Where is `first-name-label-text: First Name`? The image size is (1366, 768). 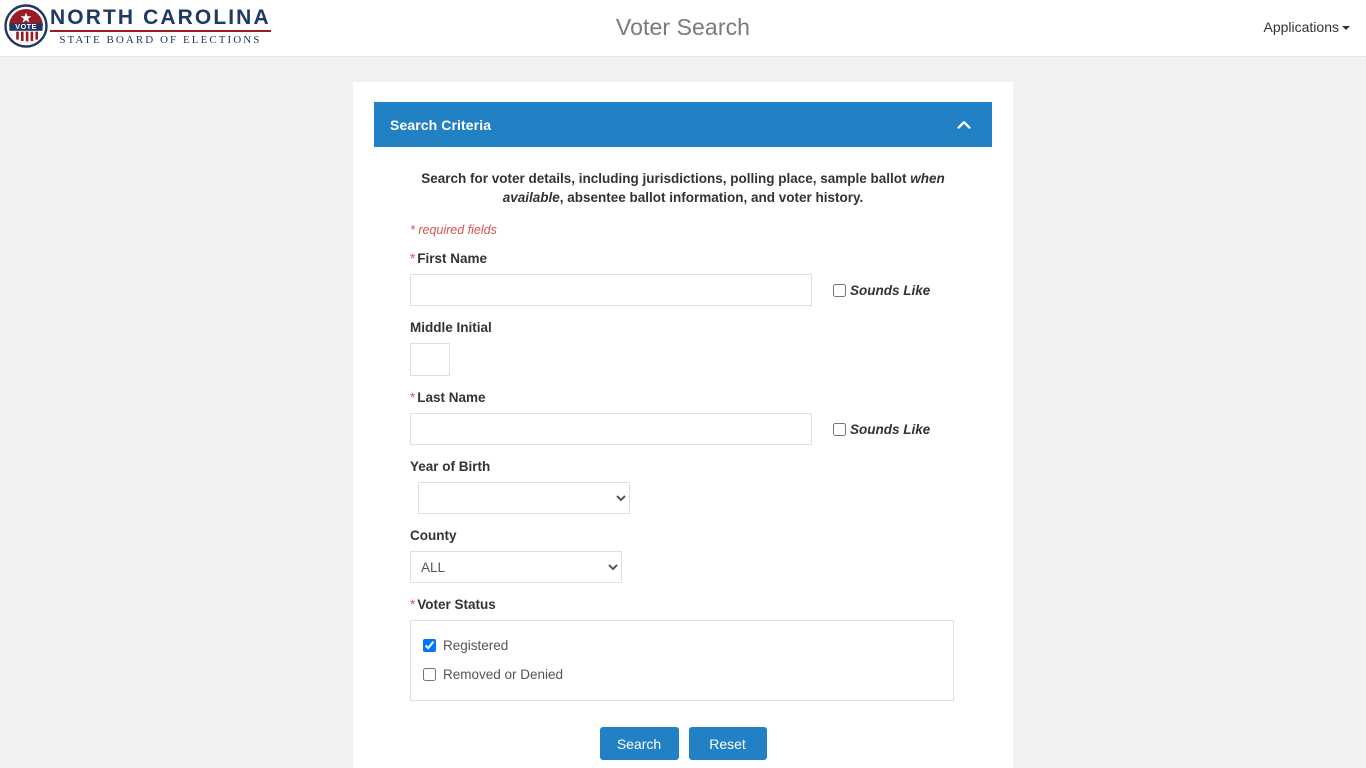 first-name-label-text: First Name is located at coordinates (452, 258).